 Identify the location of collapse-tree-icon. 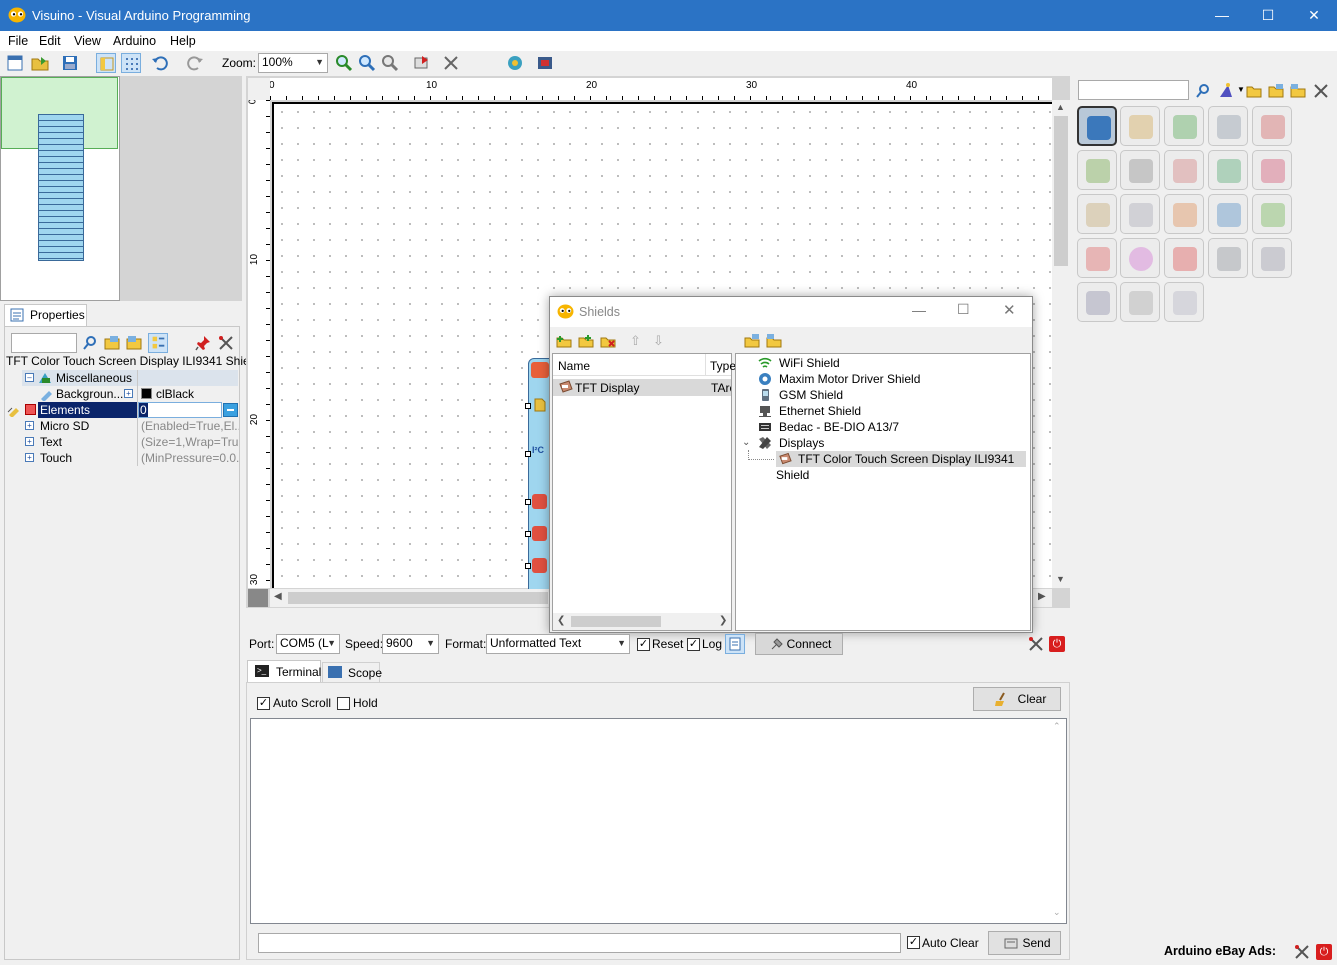
(774, 341).